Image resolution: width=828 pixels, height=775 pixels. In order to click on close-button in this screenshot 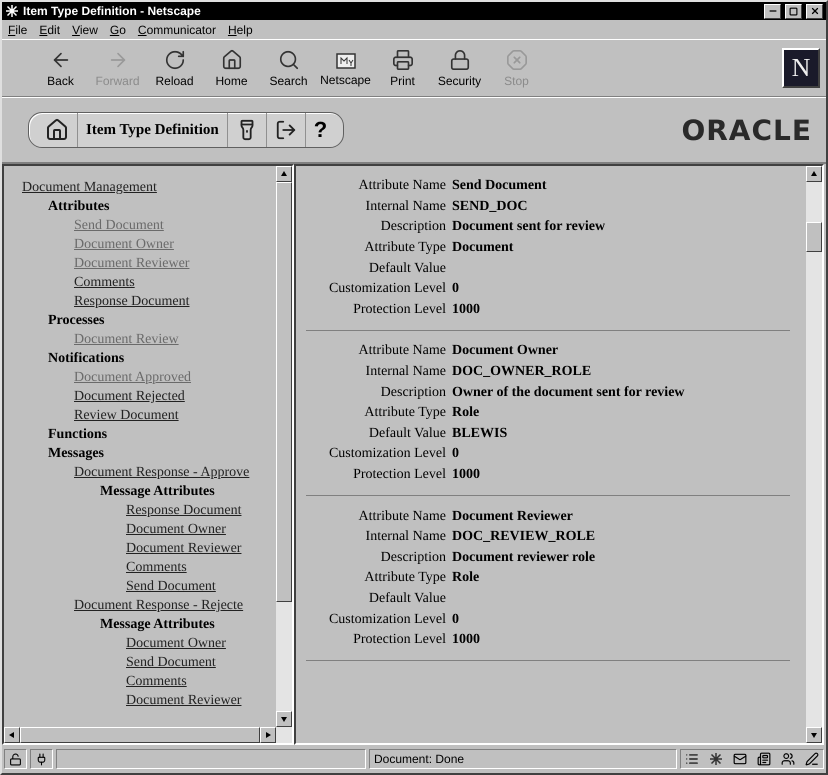, I will do `click(814, 11)`.